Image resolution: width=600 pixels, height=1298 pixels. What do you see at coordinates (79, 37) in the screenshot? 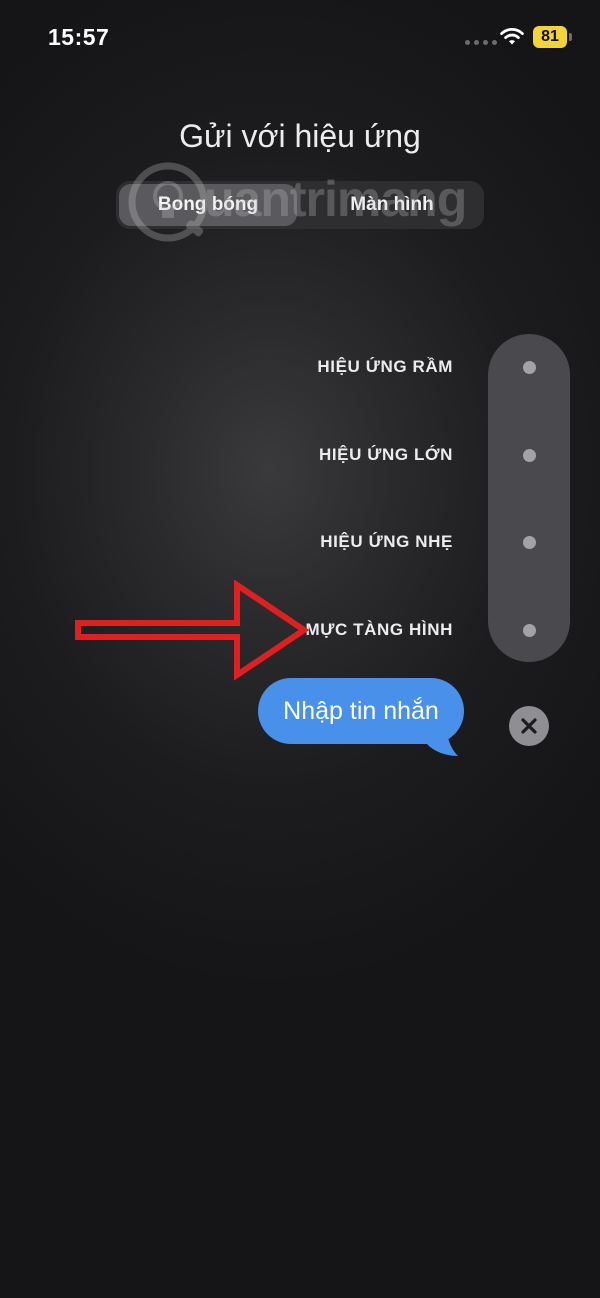
I see `status-time: 15:57` at bounding box center [79, 37].